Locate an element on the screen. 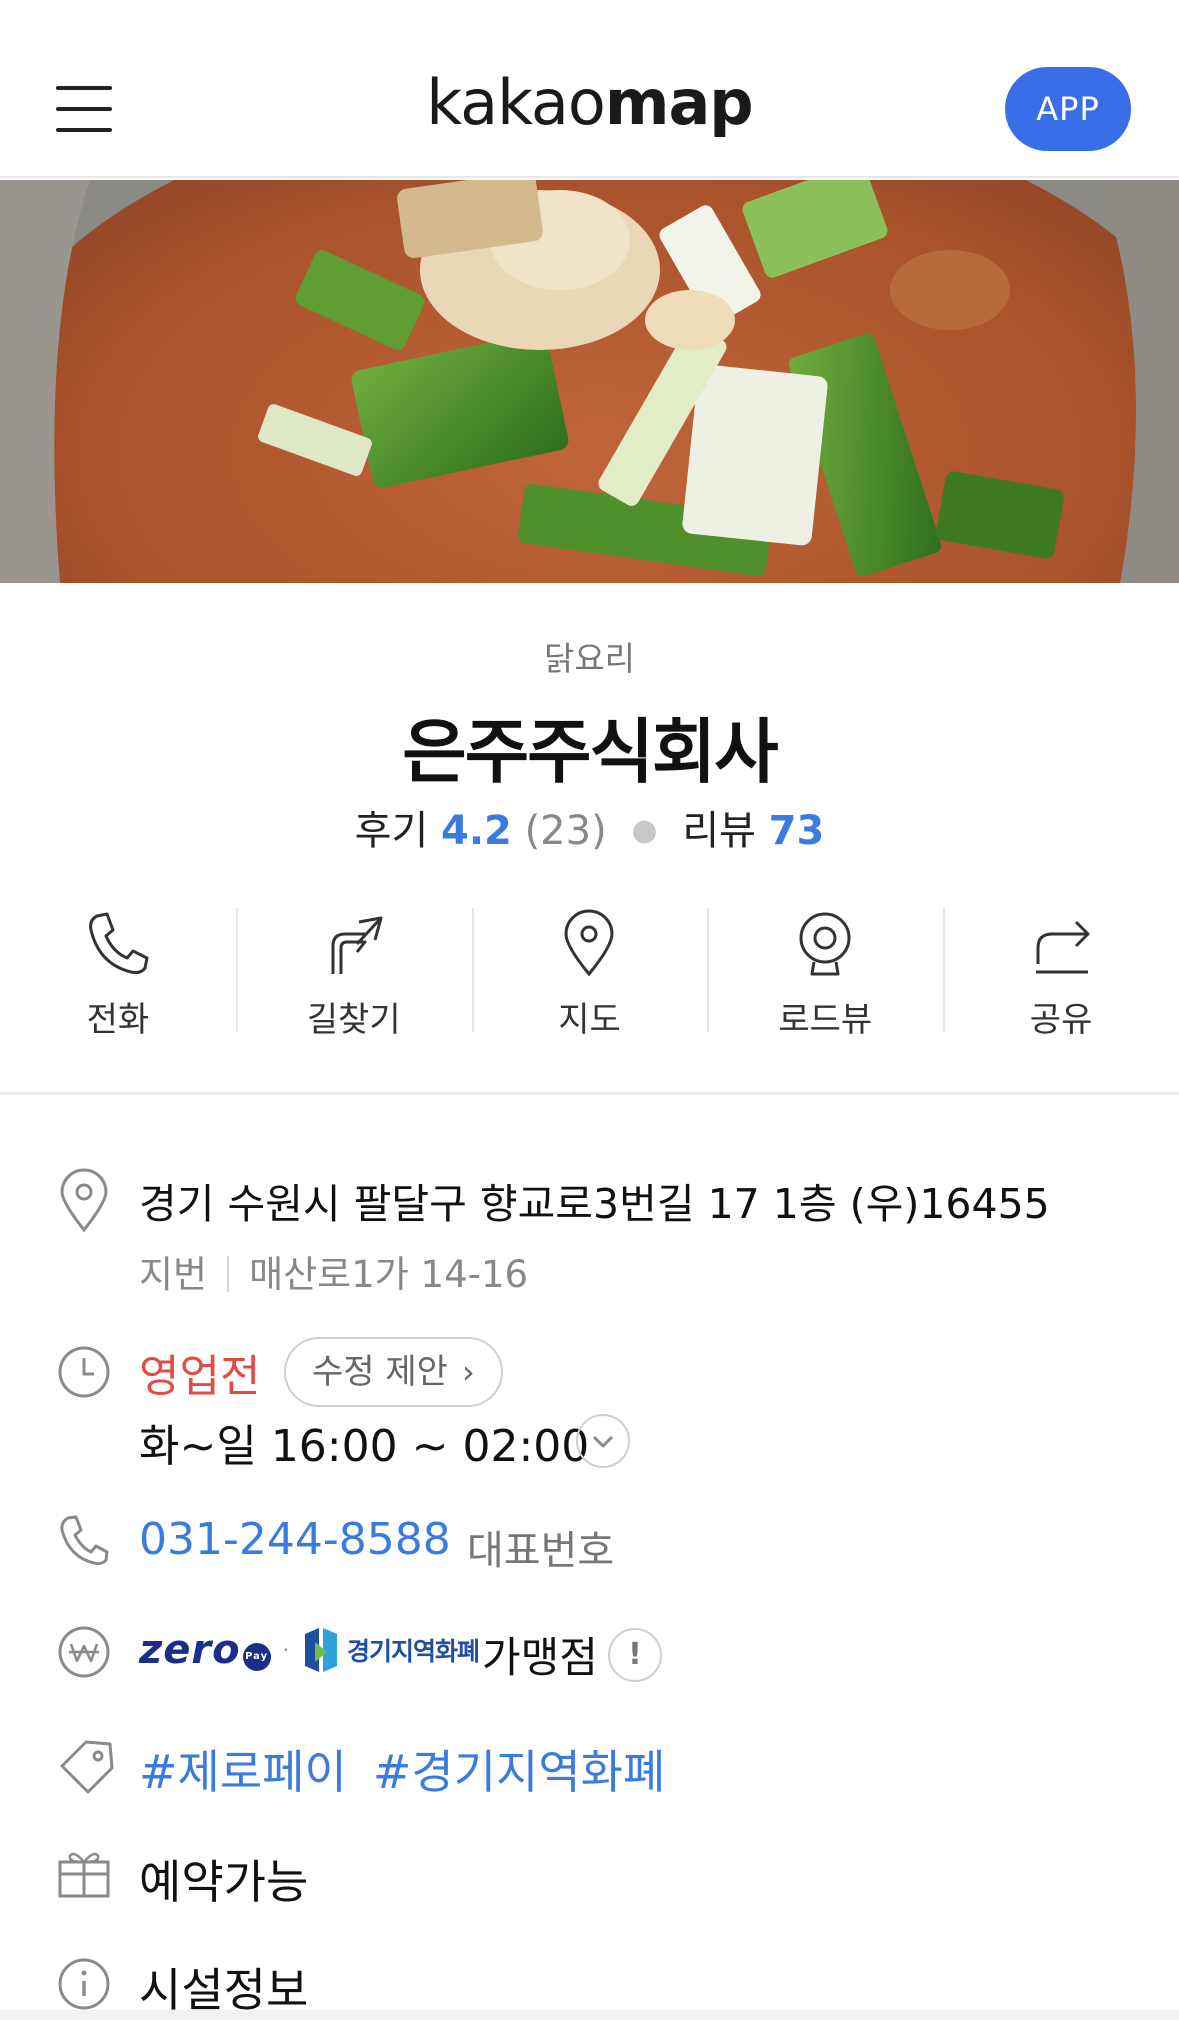 The height and width of the screenshot is (2020, 1179). hashtag-gyeonggi-currency: #경기지역화폐 is located at coordinates (519, 1772).